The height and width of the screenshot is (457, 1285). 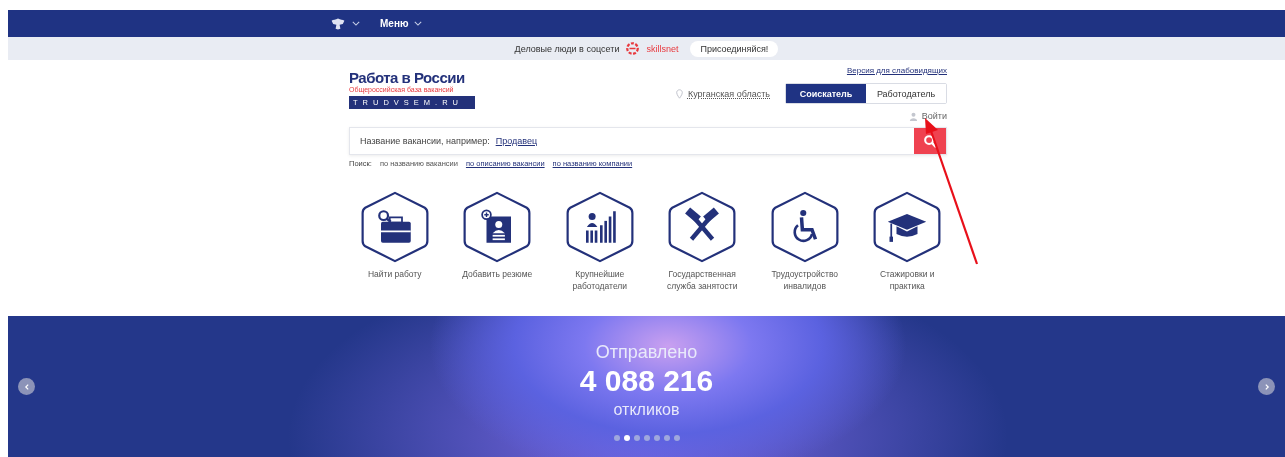 I want to click on login-link: Войти, so click(x=934, y=116).